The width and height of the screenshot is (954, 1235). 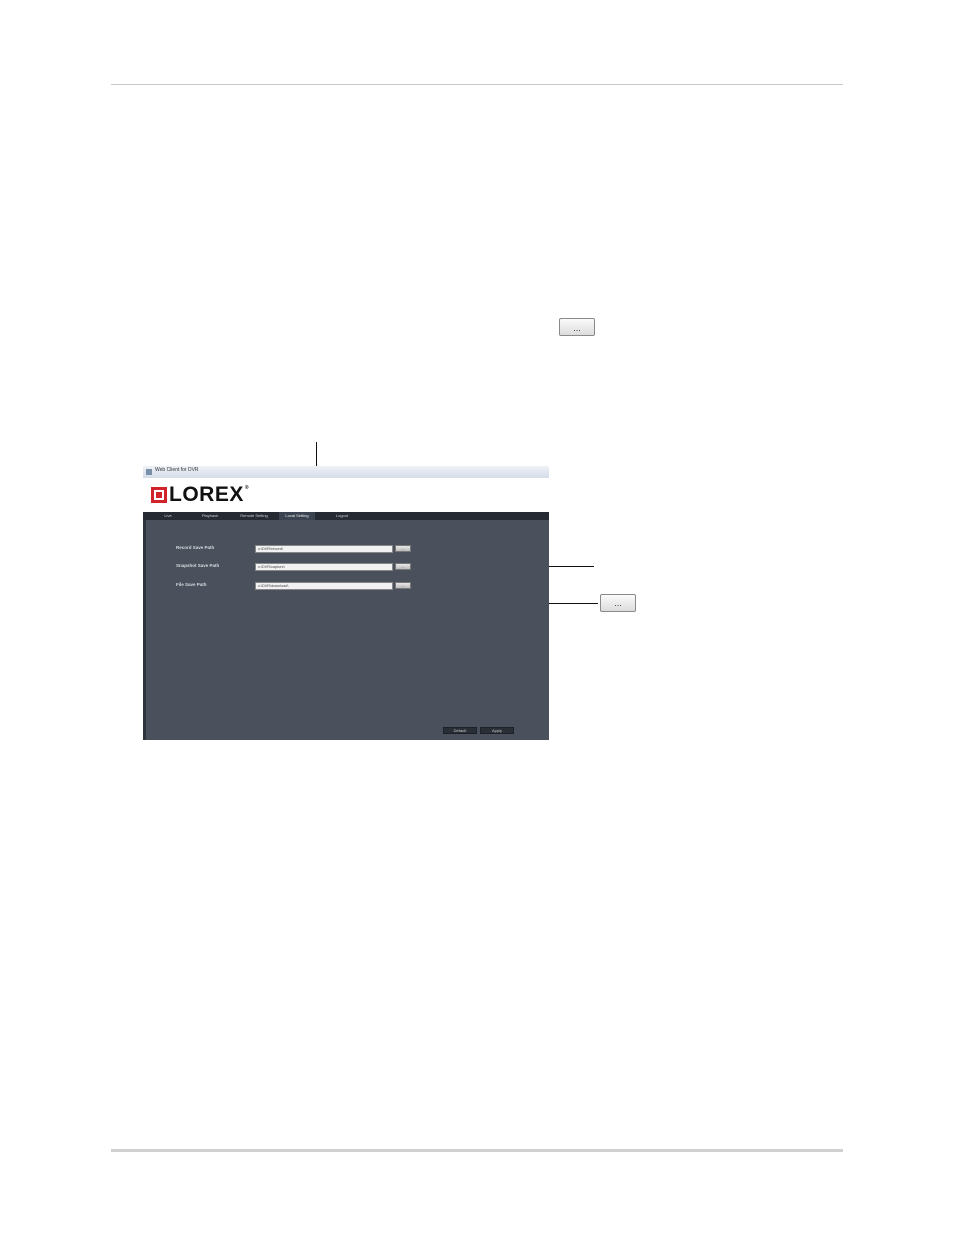 What do you see at coordinates (324, 567) in the screenshot?
I see `snapshot-save-path-input: c:\DVR\capture\` at bounding box center [324, 567].